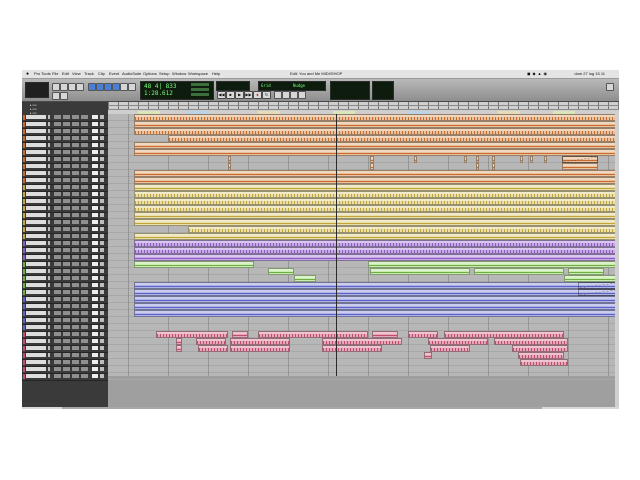  What do you see at coordinates (233, 86) in the screenshot?
I see `bpm-display` at bounding box center [233, 86].